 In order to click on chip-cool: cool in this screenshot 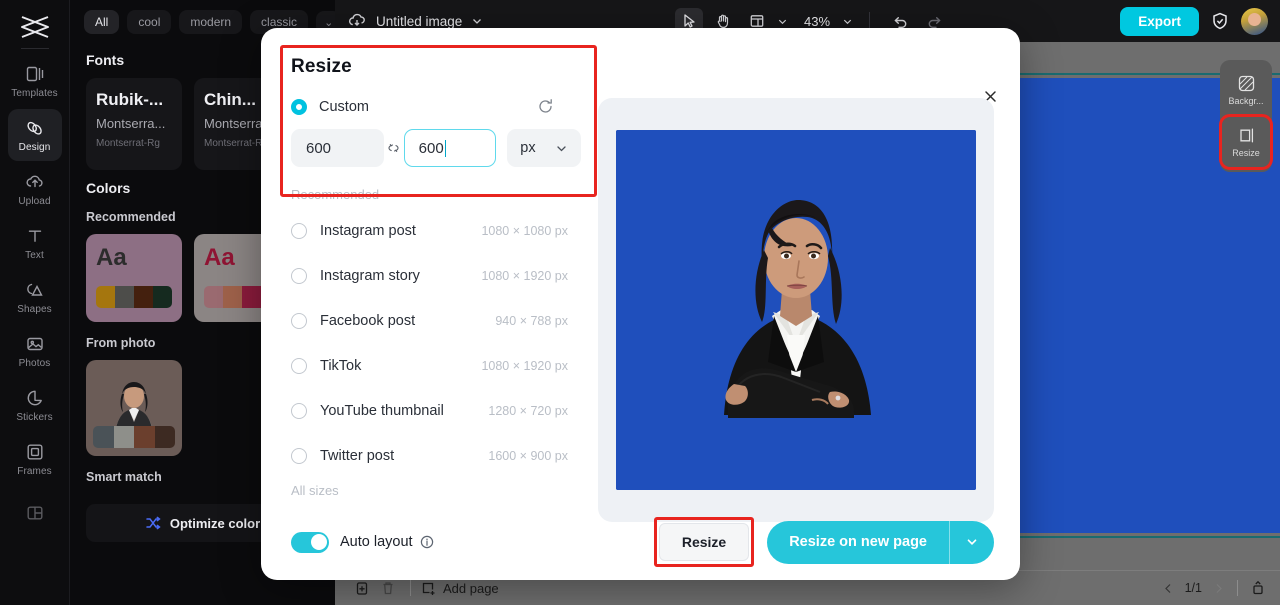, I will do `click(149, 22)`.